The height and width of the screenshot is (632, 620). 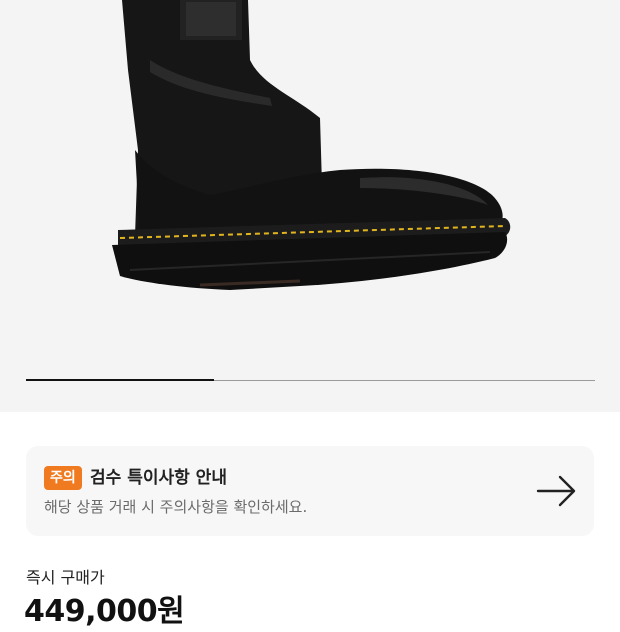 I want to click on inspection-notice-card: 주의 검수 특이사항 안내 해당 상품 거래 시 주의사항을 확인하세요., so click(x=310, y=491).